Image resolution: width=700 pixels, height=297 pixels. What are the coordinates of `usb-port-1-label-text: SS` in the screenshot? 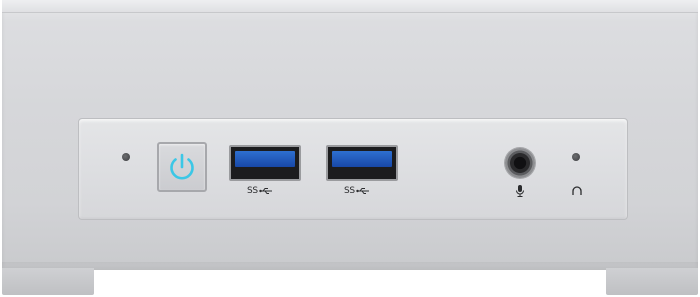 It's located at (252, 191).